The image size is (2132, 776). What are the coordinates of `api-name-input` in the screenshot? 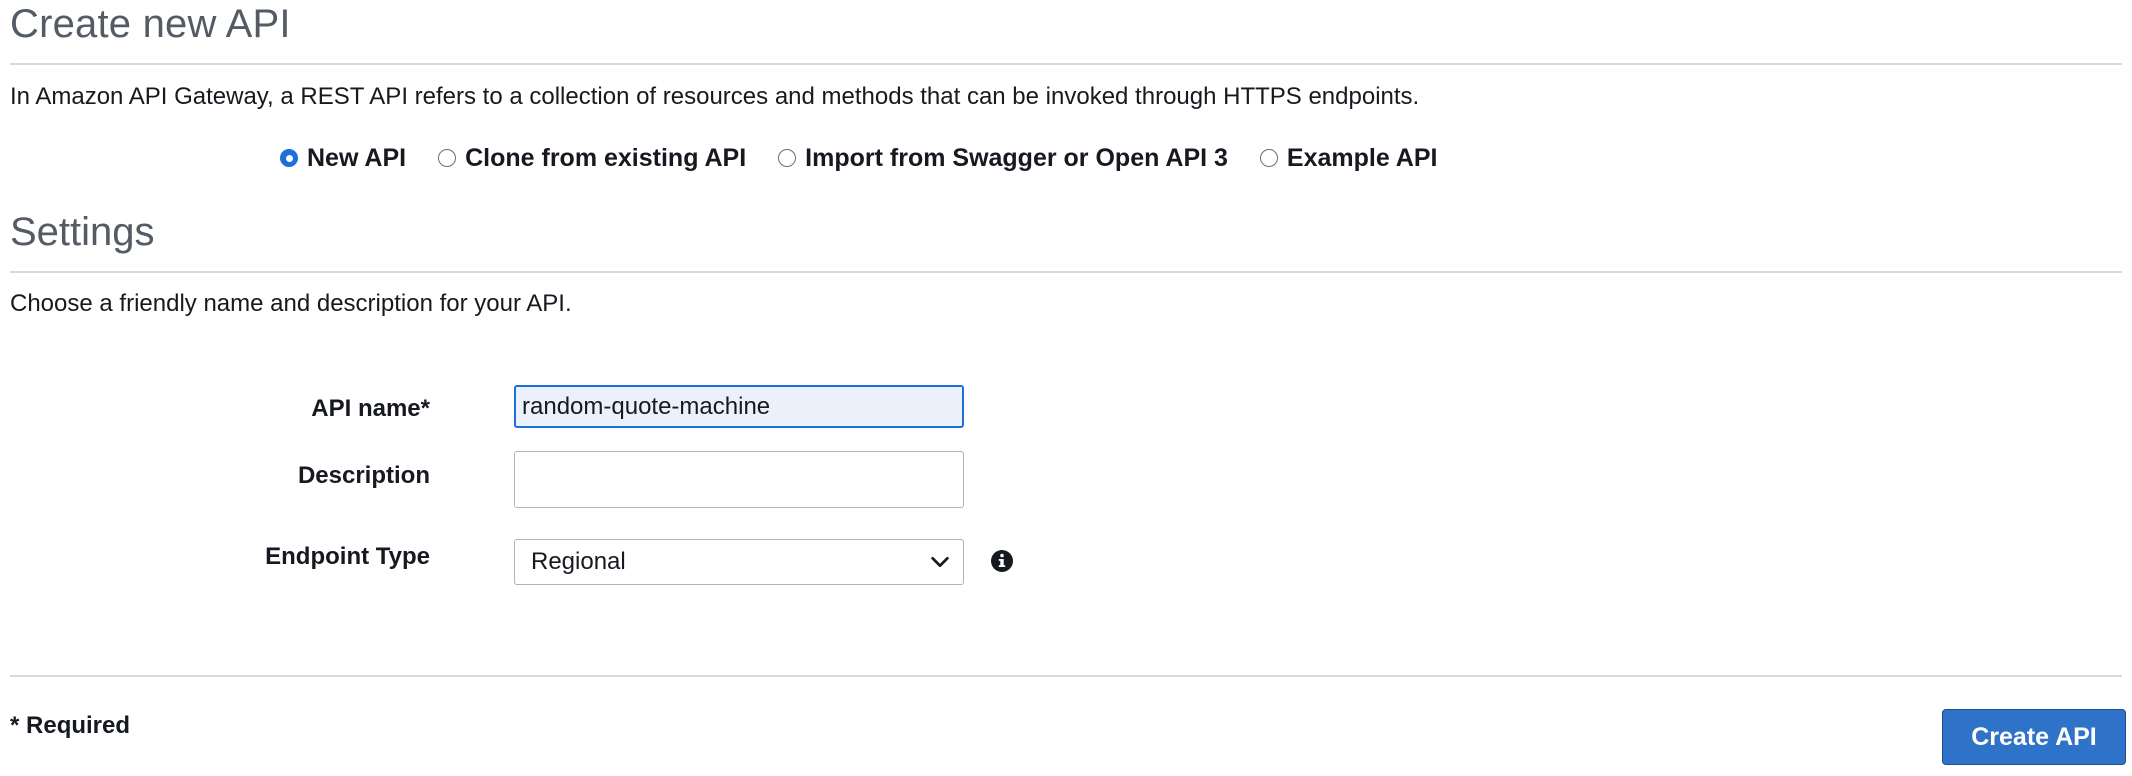 It's located at (739, 406).